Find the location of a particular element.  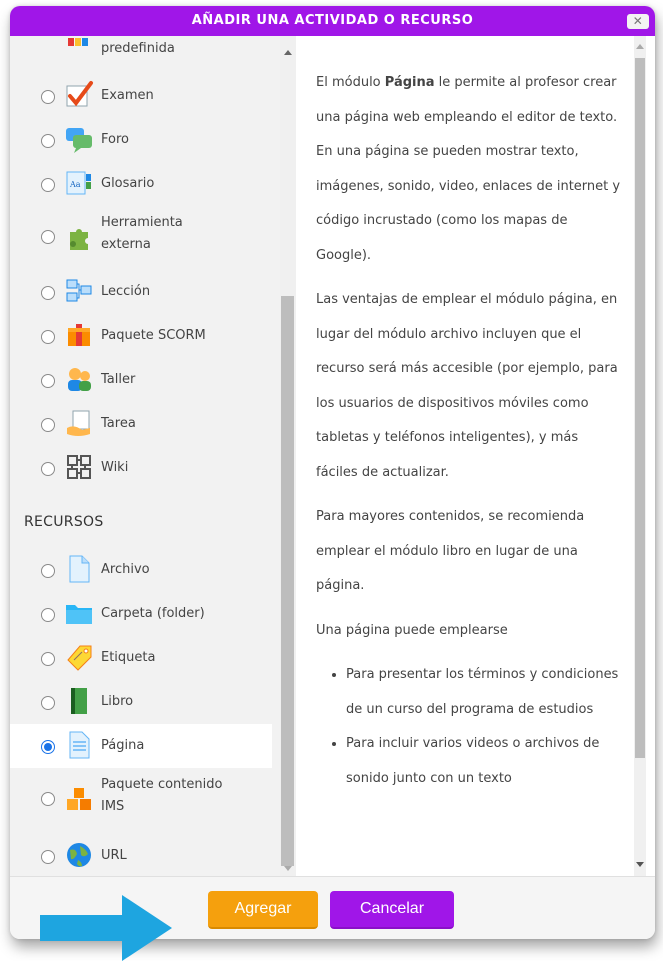

ims-icon is located at coordinates (79, 799).